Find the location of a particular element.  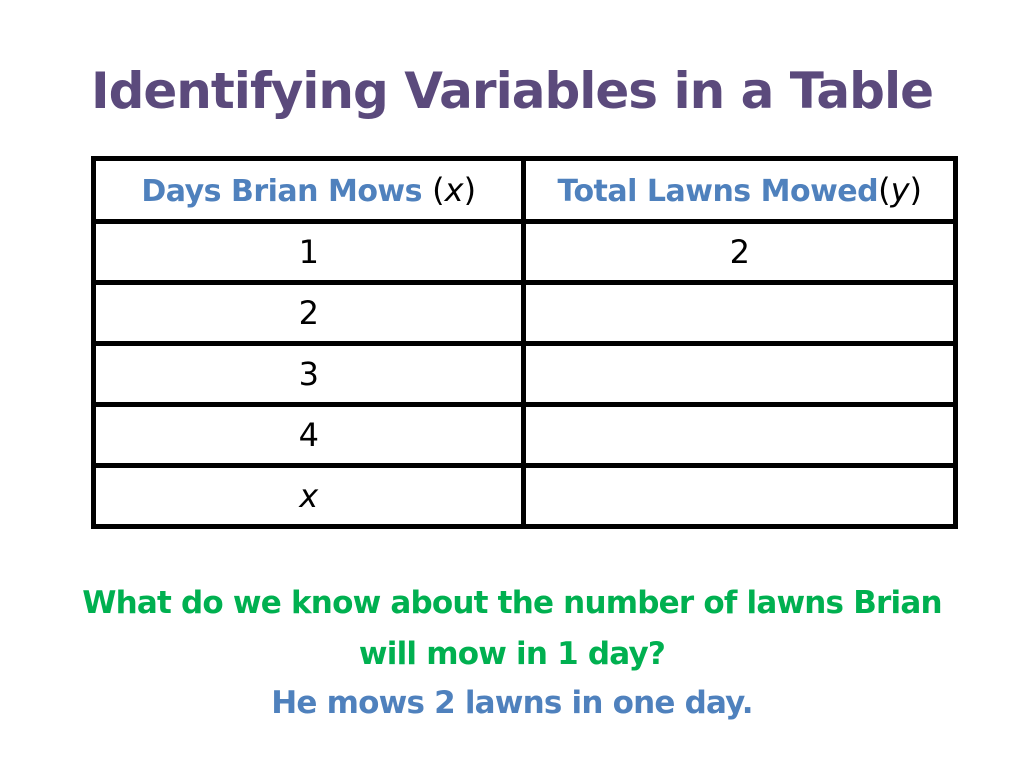

slide-title: Identifying Variables in a Table is located at coordinates (512, 91).